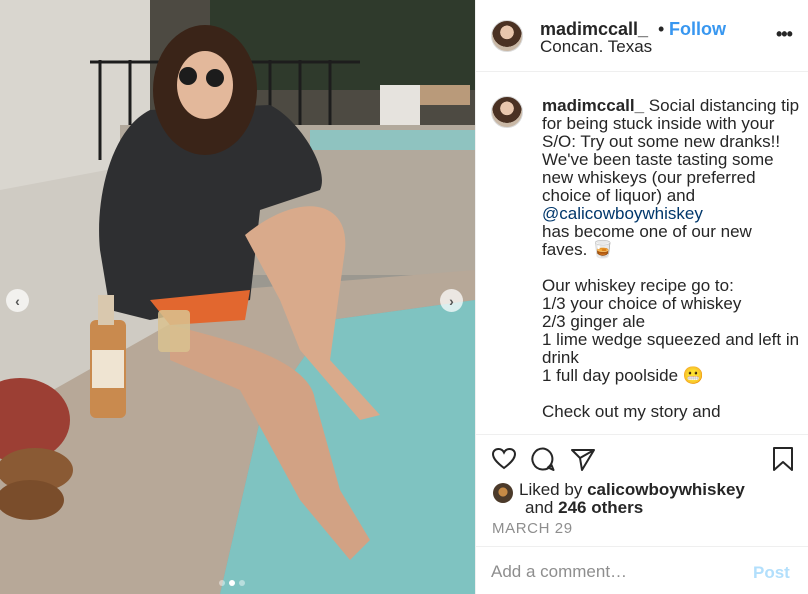  Describe the element at coordinates (771, 573) in the screenshot. I see `post-comment-button: Post` at that location.